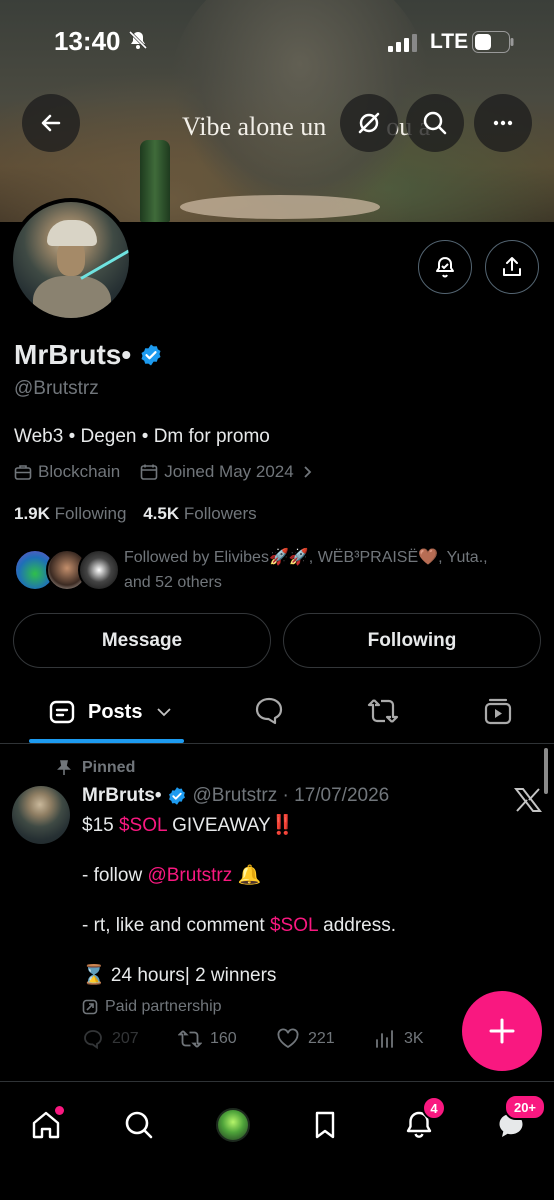  I want to click on tab-posts: Posts, so click(110, 712).